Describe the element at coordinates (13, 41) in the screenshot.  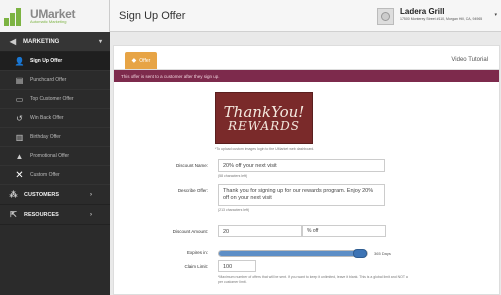
I see `megaphone-icon: ◀` at that location.